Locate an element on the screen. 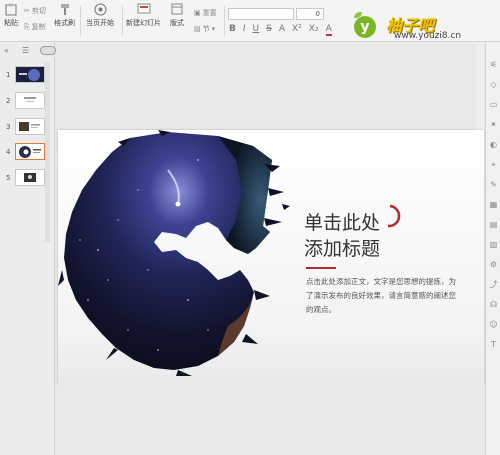  brush-icon: ✎ is located at coordinates (493, 184).